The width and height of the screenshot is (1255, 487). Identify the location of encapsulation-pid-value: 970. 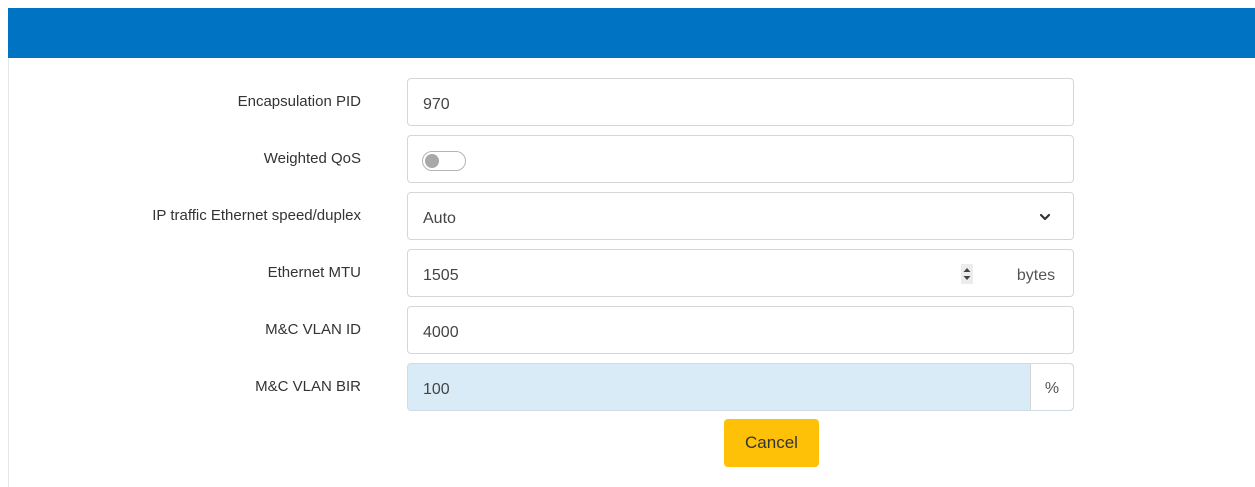
(436, 104).